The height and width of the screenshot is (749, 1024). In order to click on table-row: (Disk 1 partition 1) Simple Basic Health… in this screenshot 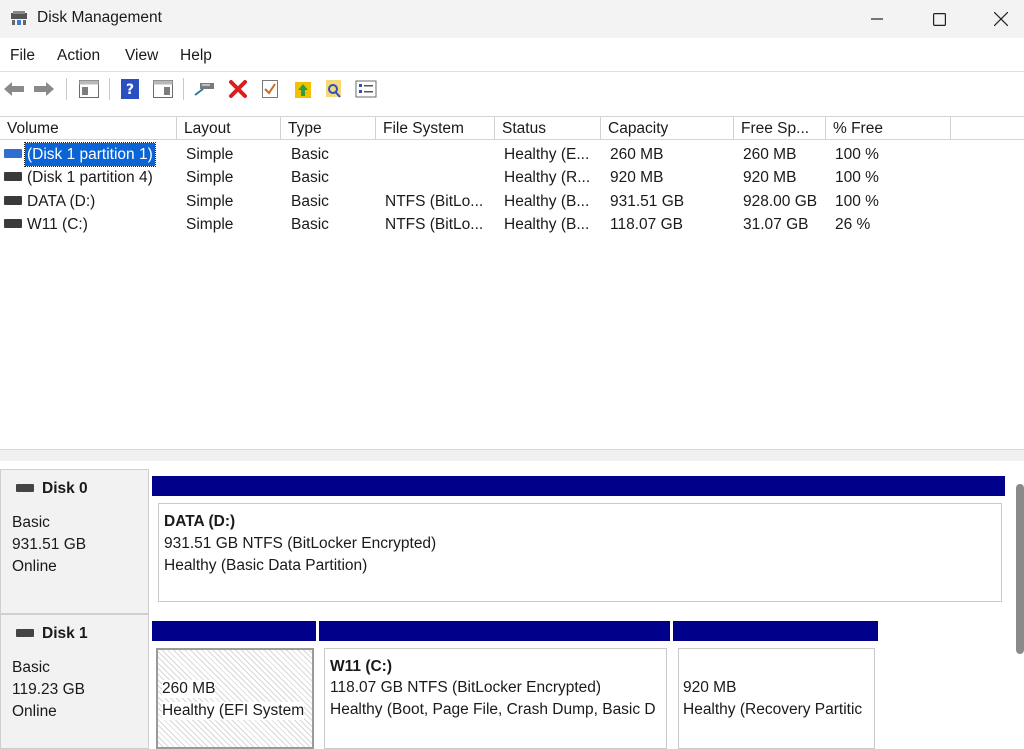, I will do `click(512, 154)`.